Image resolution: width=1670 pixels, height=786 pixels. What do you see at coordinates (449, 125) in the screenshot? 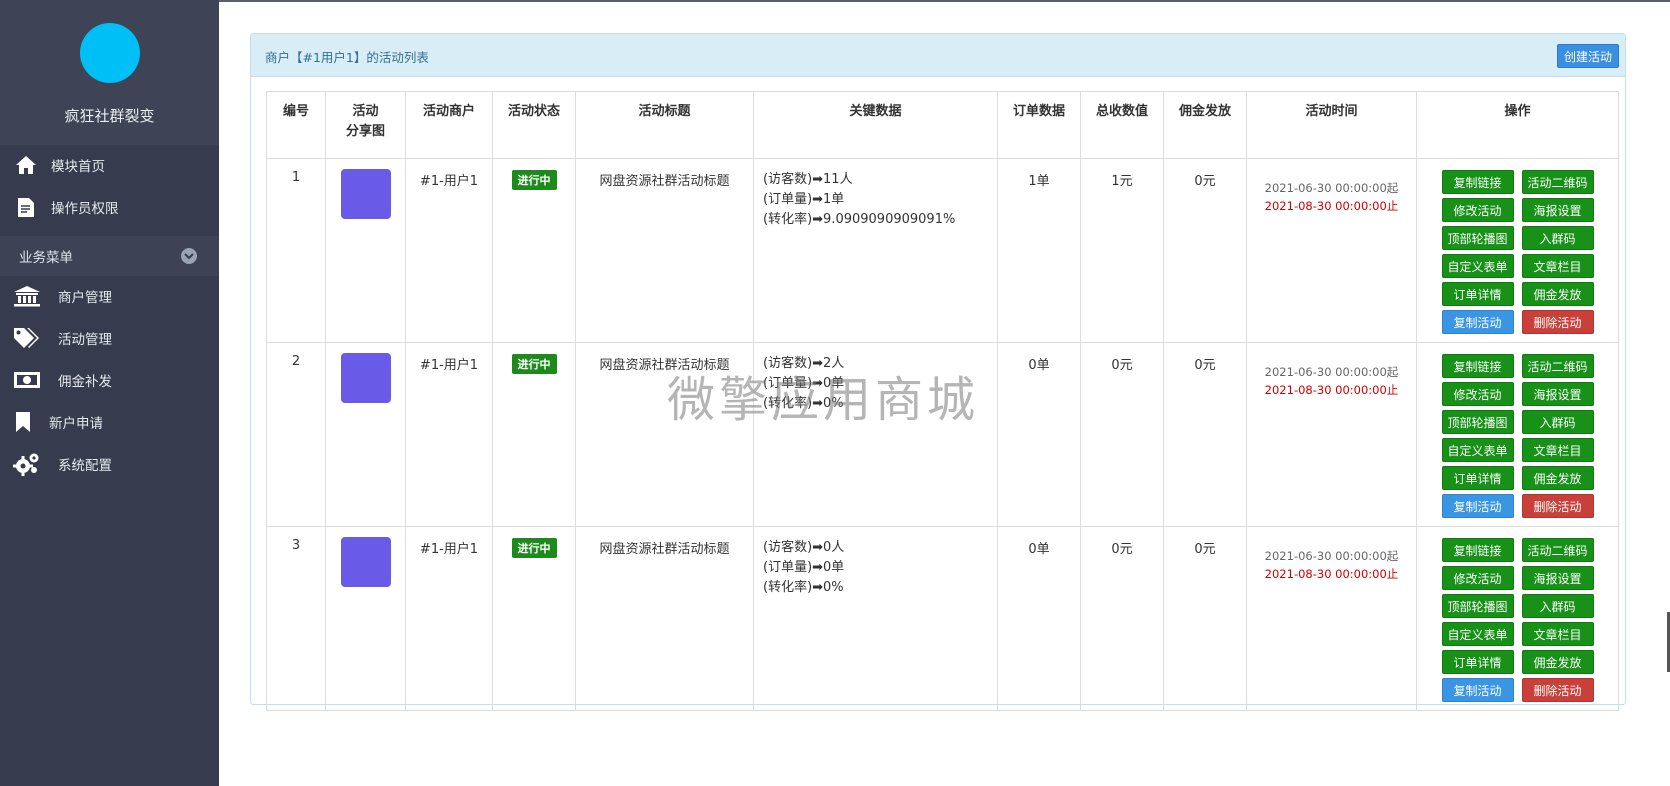
I see `header-merchant: 活动商户` at bounding box center [449, 125].